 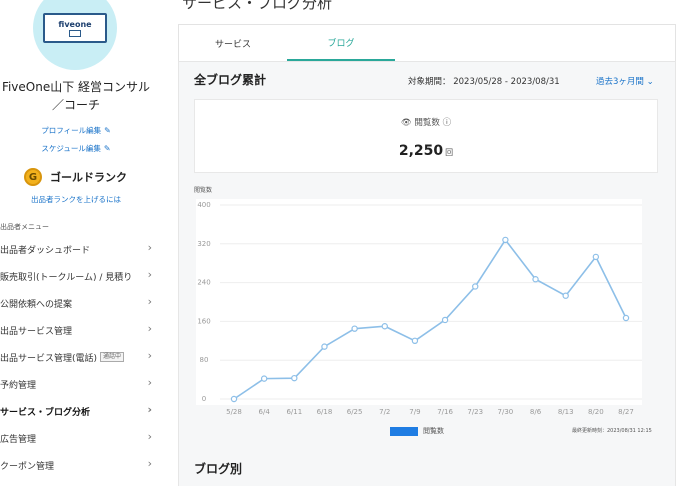 What do you see at coordinates (112, 357) in the screenshot?
I see `status-badge: 通話中` at bounding box center [112, 357].